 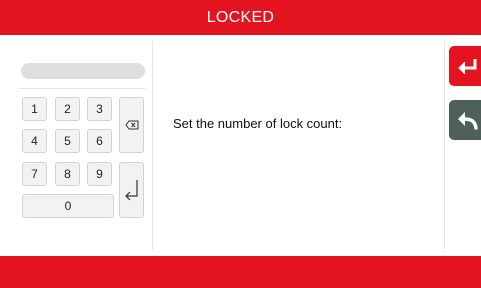 What do you see at coordinates (99, 141) in the screenshot?
I see `key-6: 6` at bounding box center [99, 141].